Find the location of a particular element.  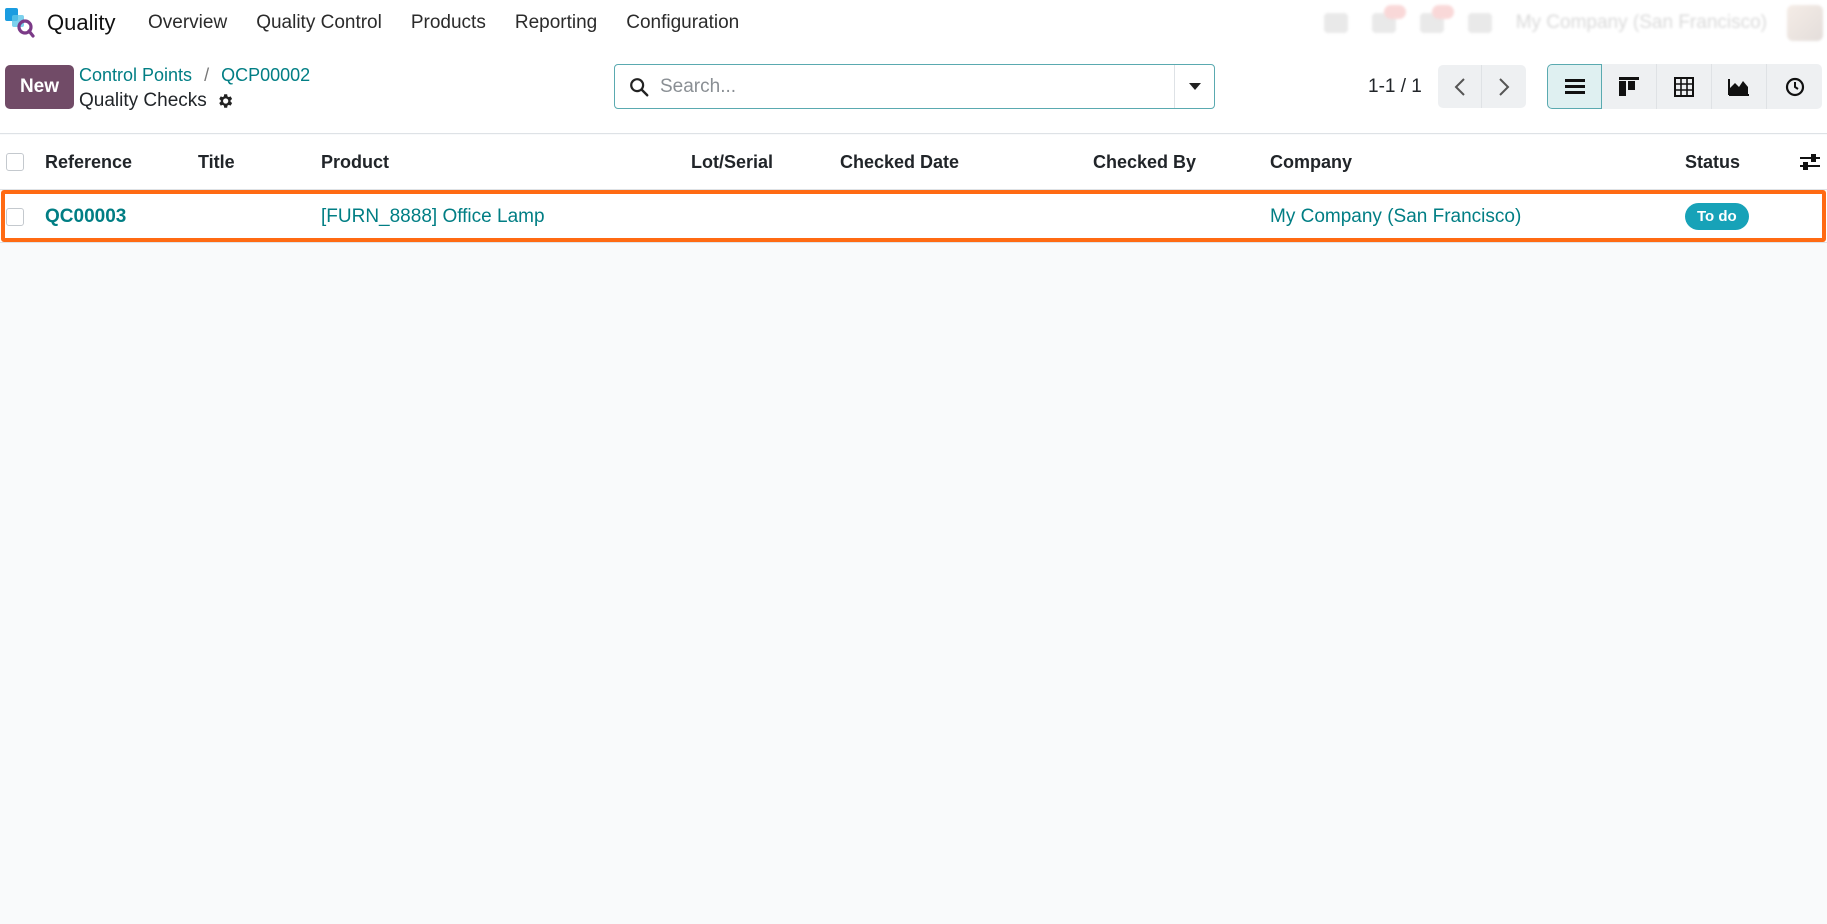

graph-view-button is located at coordinates (1739, 86).